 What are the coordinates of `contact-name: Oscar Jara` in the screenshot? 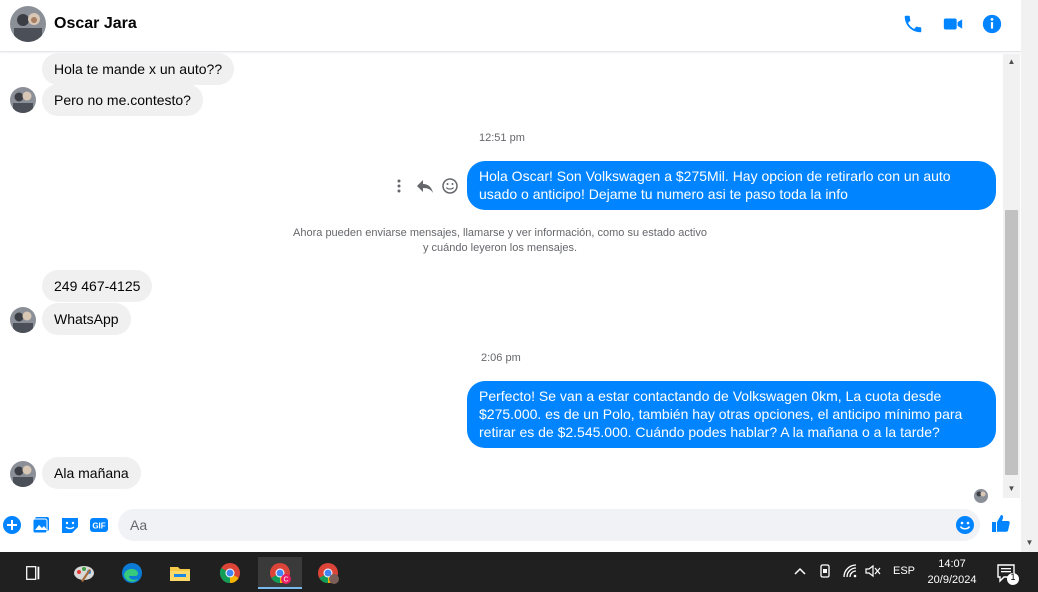 It's located at (95, 24).